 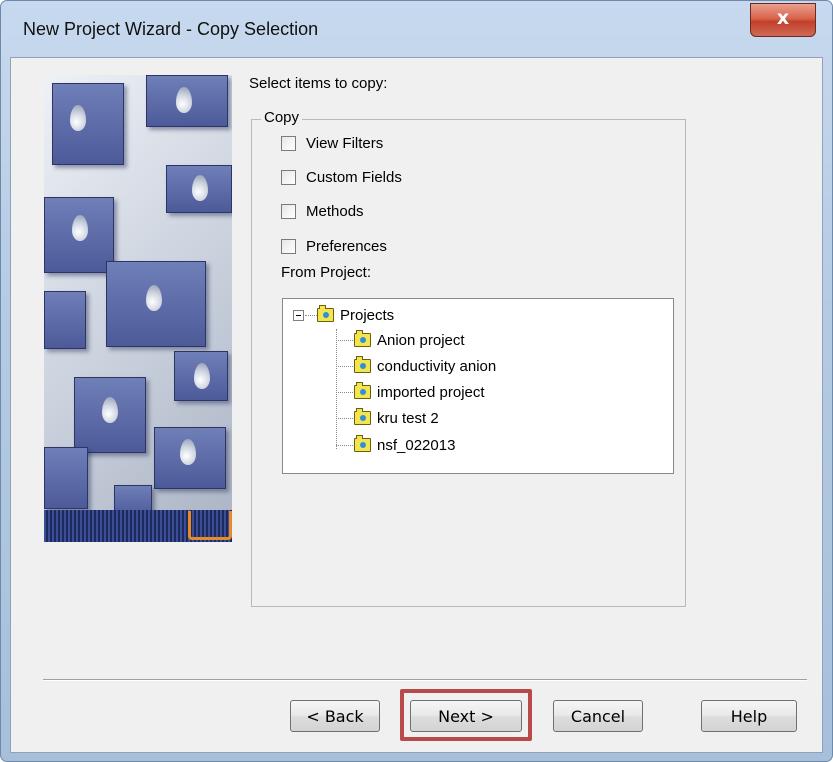 I want to click on view-filters-checkbox, so click(x=288, y=143).